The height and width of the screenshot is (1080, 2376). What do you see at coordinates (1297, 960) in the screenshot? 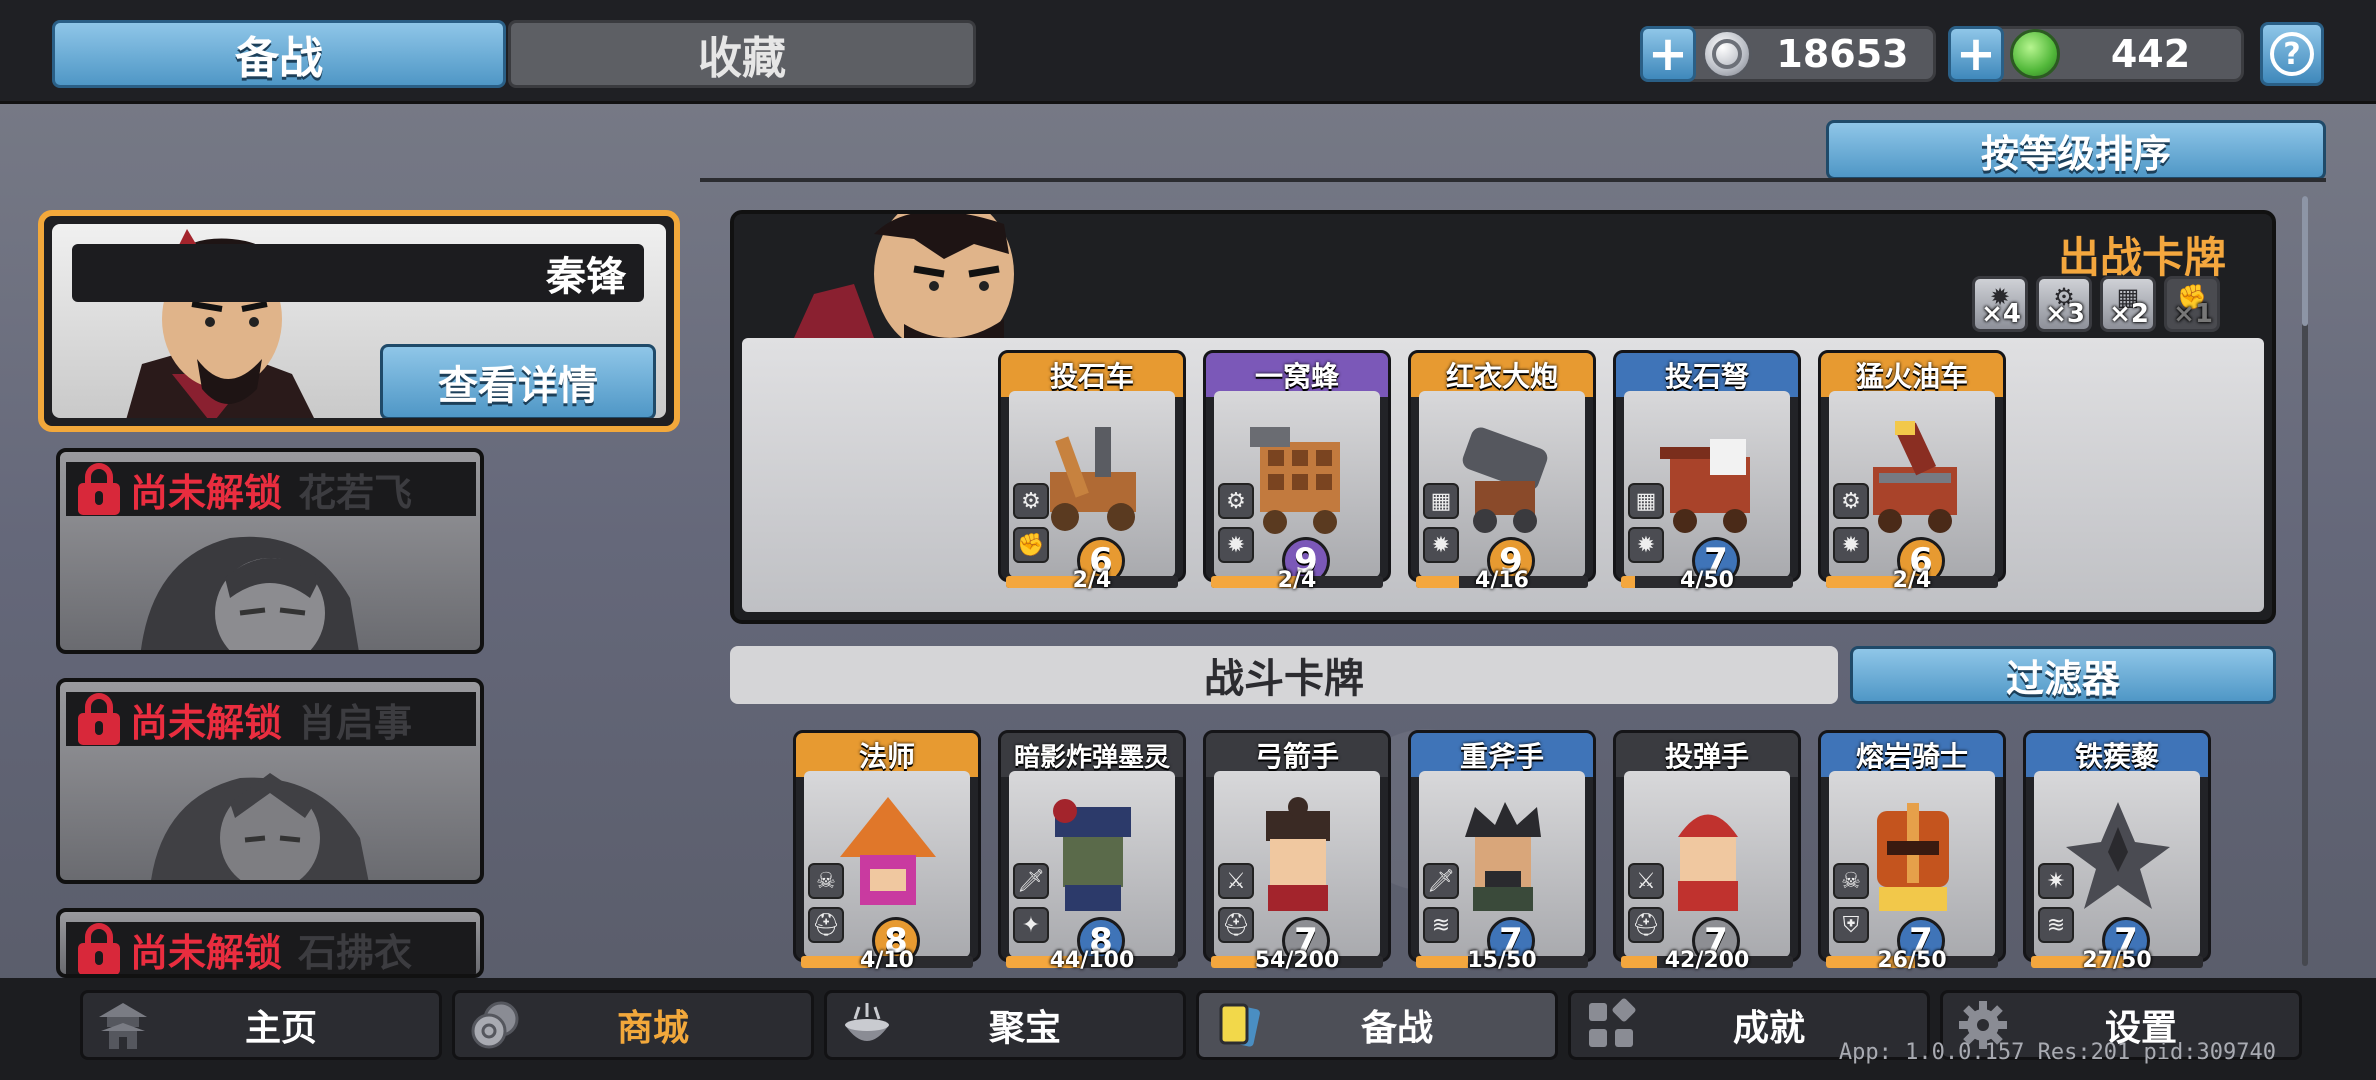
I see `card-progress: 54/200` at bounding box center [1297, 960].